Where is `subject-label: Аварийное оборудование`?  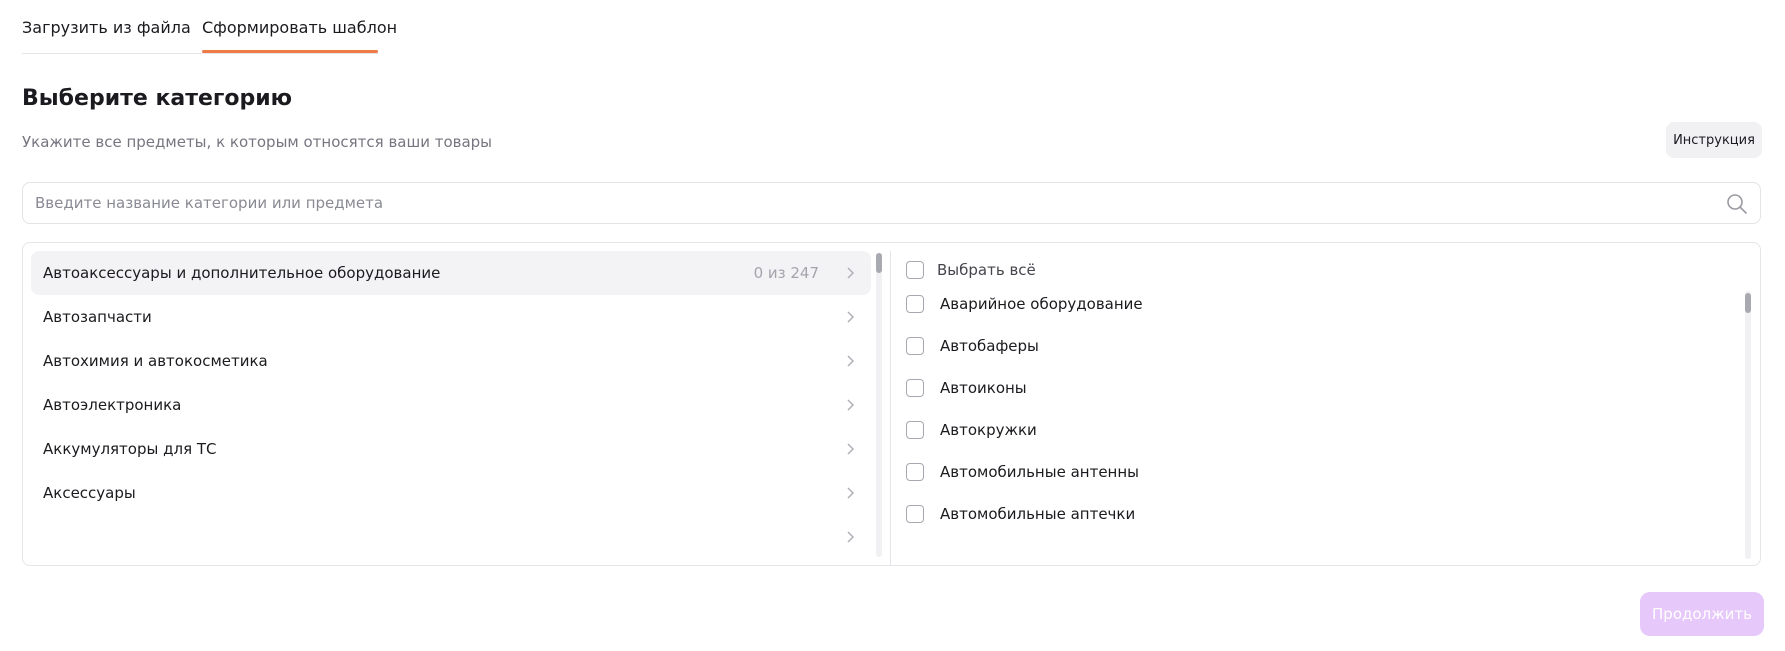
subject-label: Аварийное оборудование is located at coordinates (1041, 304).